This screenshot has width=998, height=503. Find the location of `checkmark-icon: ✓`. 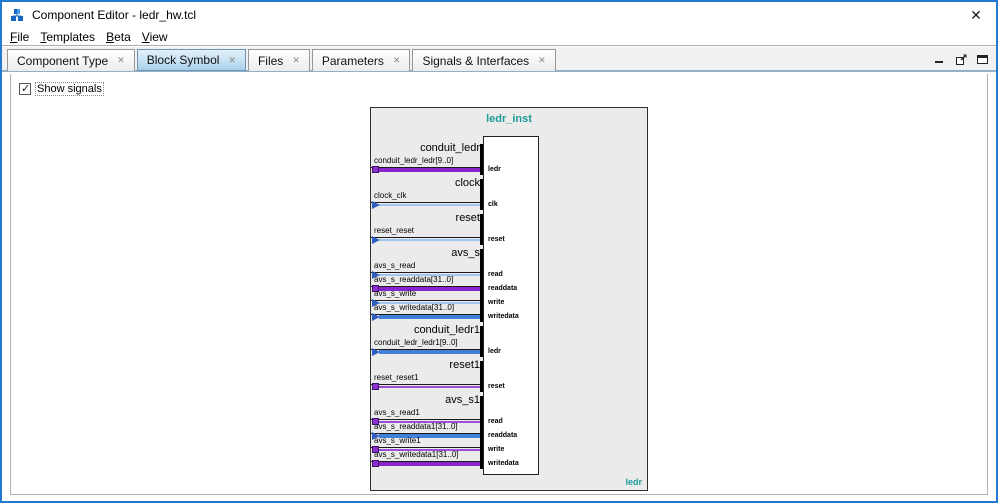

checkmark-icon: ✓ is located at coordinates (26, 89).